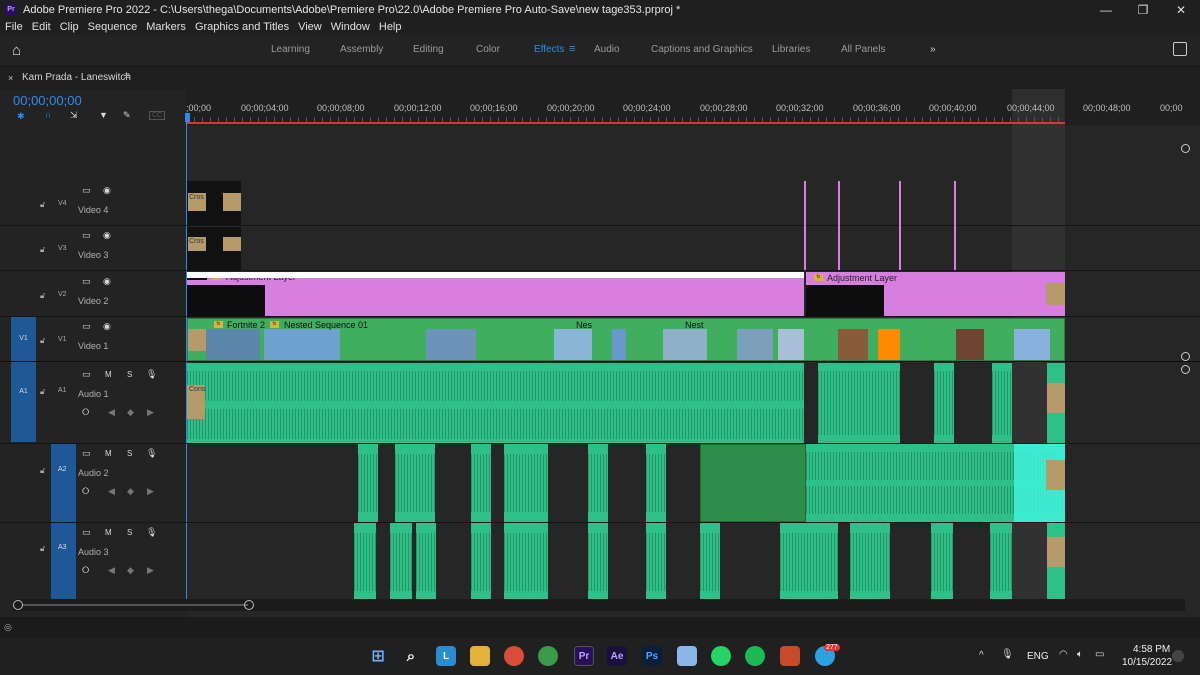 Image resolution: width=1200 pixels, height=675 pixels. I want to click on close-icon: ✕, so click(1181, 9).